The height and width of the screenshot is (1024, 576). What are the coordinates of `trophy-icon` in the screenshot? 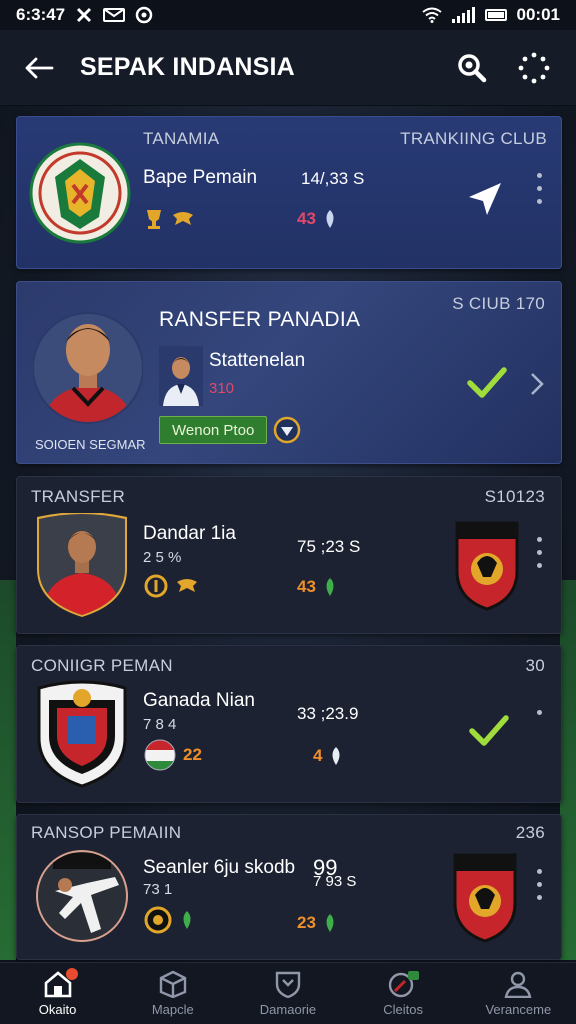 It's located at (154, 219).